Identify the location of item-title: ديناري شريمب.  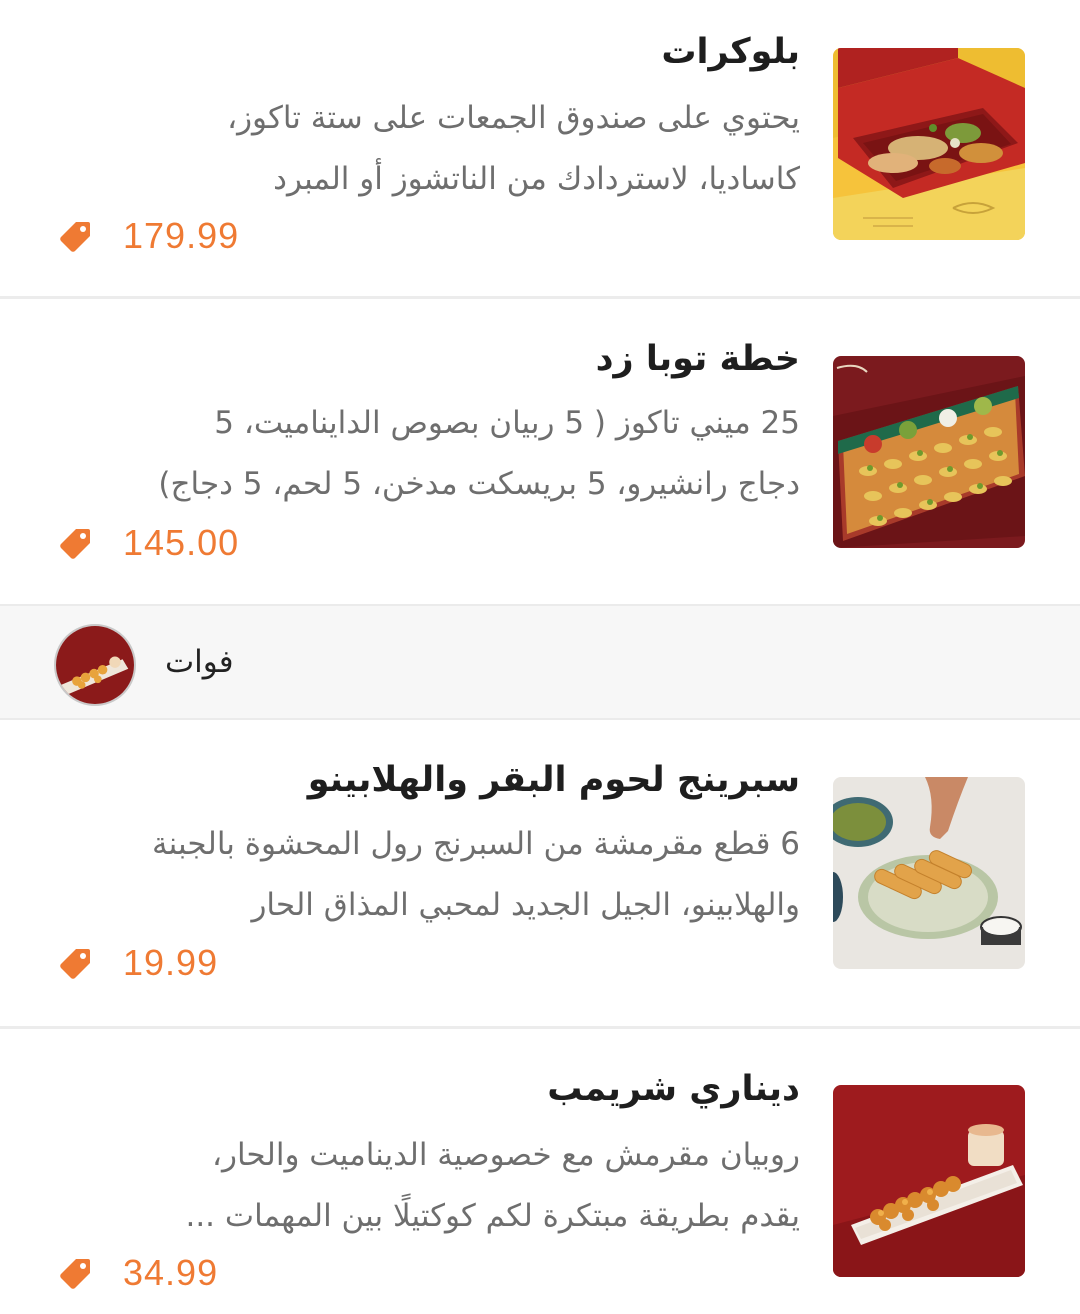
(673, 1089).